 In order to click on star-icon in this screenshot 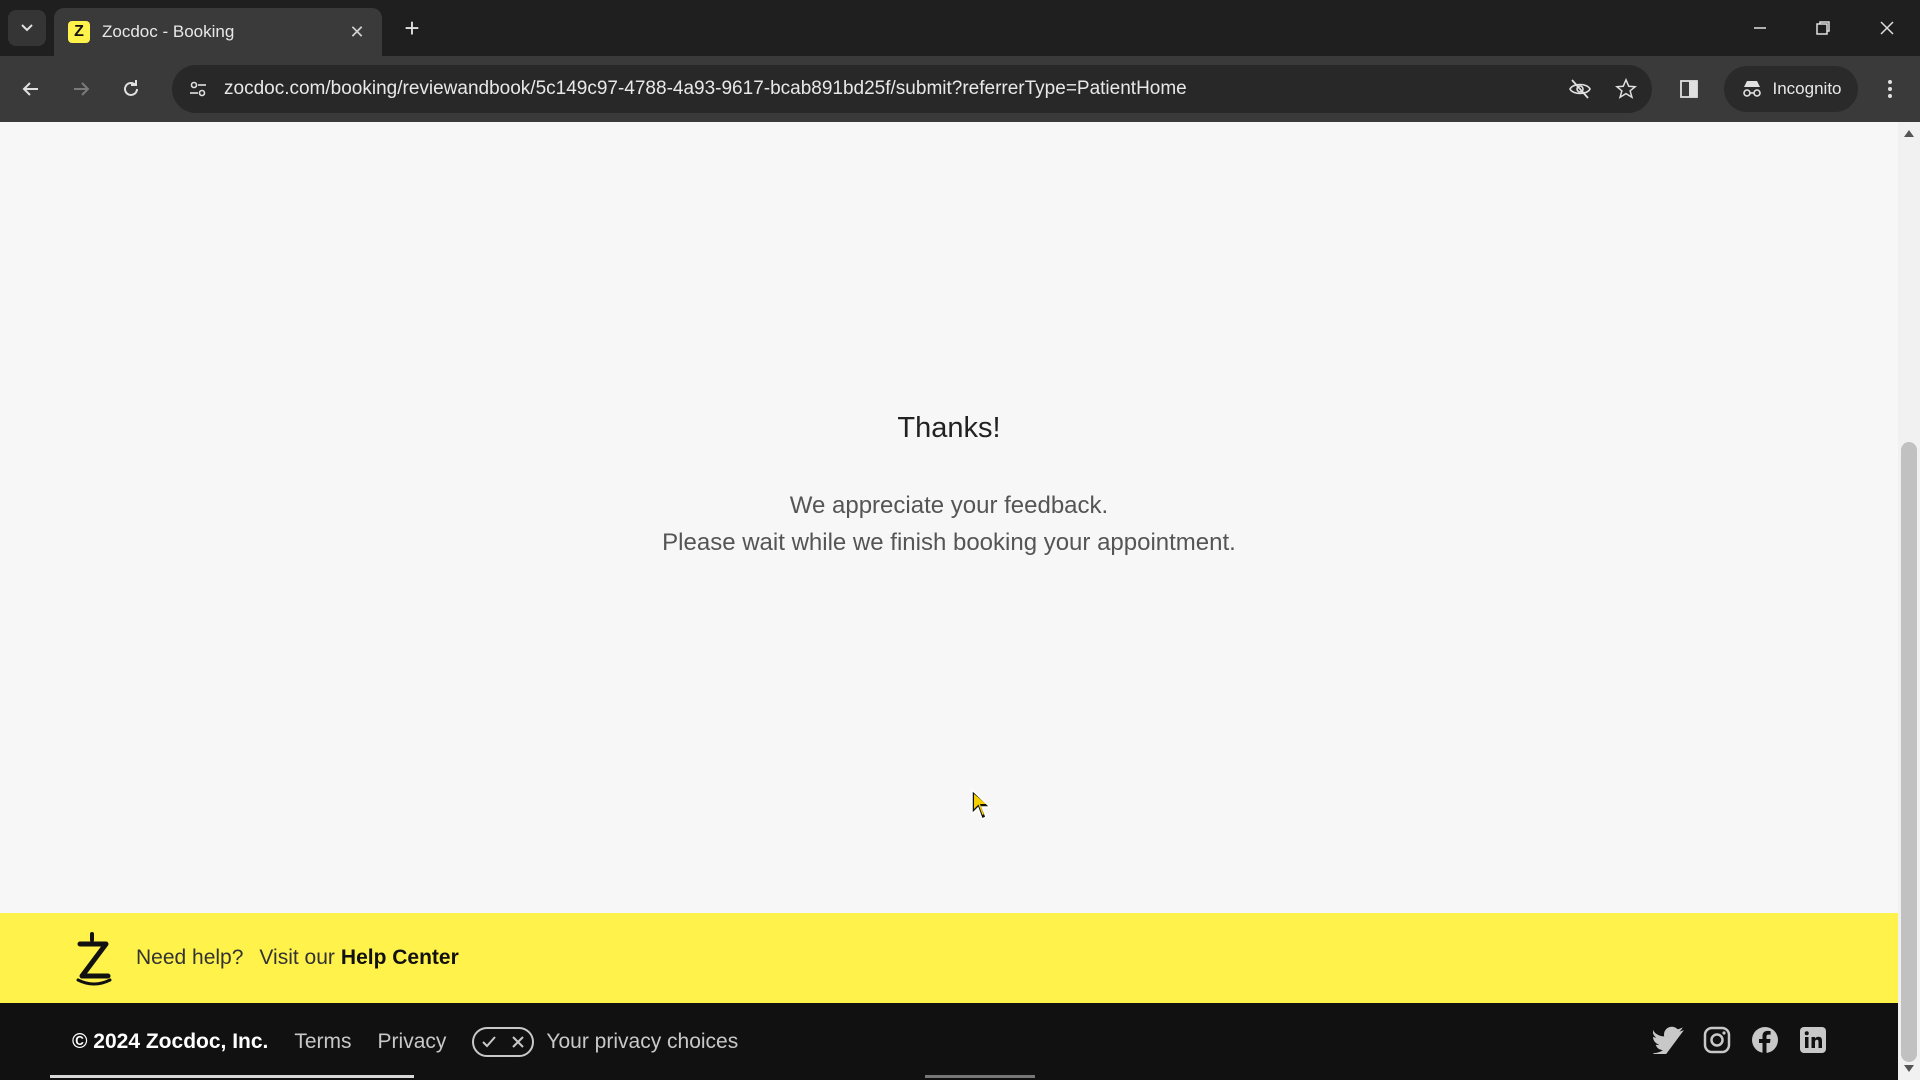, I will do `click(1626, 88)`.